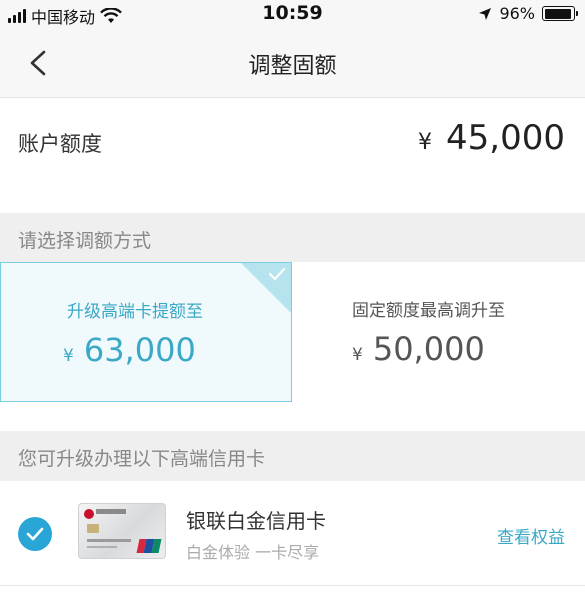 This screenshot has height=600, width=585. What do you see at coordinates (428, 311) in the screenshot?
I see `option-fixed-label: 固定额度最高调升至` at bounding box center [428, 311].